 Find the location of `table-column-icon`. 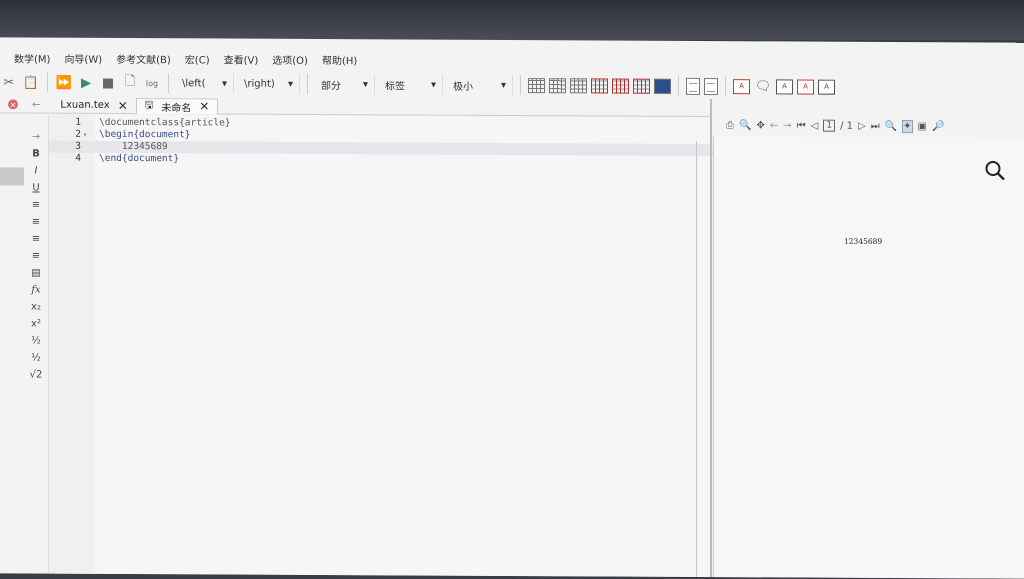

table-column-icon is located at coordinates (578, 85).